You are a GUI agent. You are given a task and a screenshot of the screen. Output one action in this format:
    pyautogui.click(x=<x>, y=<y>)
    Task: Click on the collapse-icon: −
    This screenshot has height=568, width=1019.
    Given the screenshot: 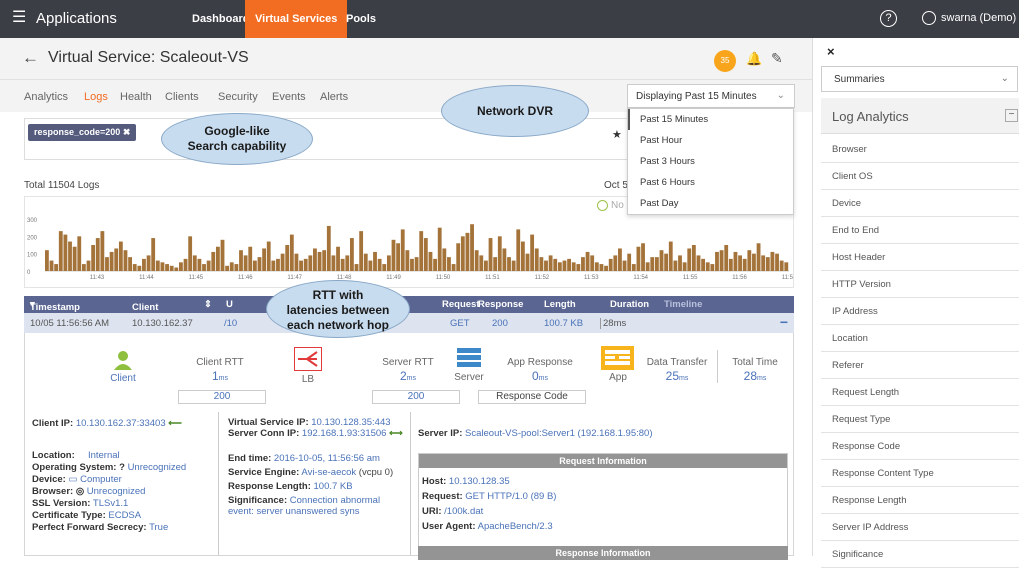 What is the action you would take?
    pyautogui.click(x=1011, y=115)
    